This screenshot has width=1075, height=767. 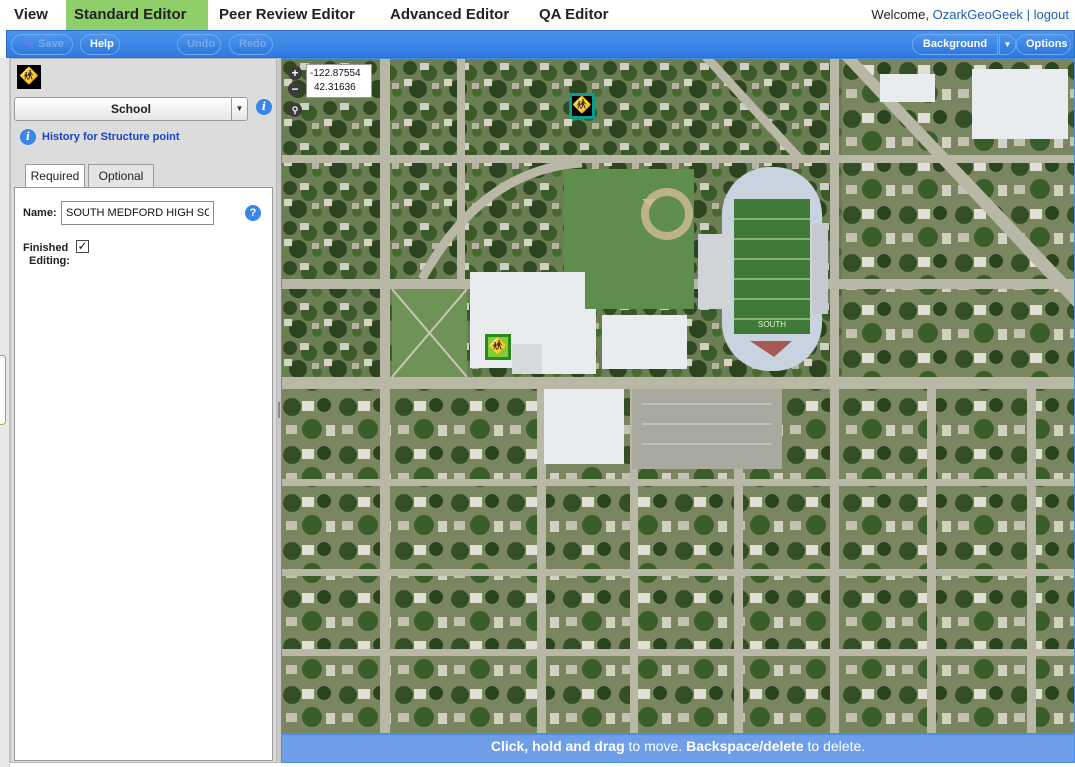 I want to click on school-marker: 🚸, so click(x=582, y=106).